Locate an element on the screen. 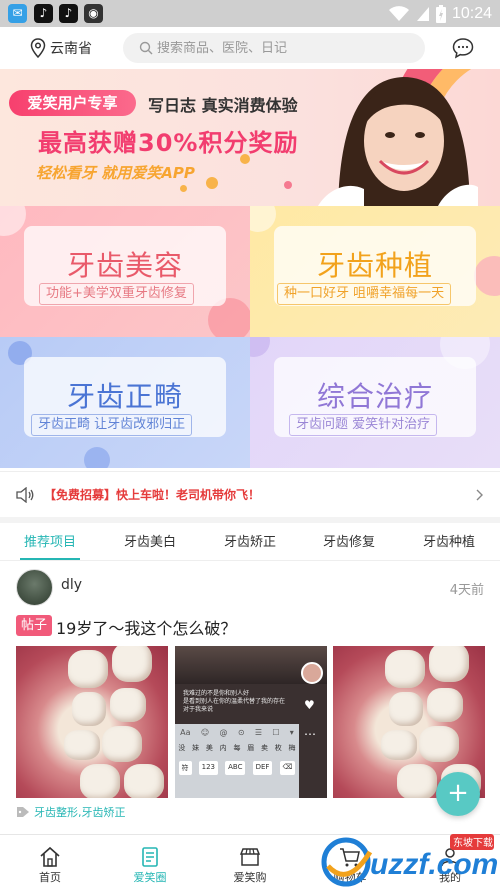 This screenshot has height=890, width=500. tab-whitening: 牙齿美白 is located at coordinates (150, 540).